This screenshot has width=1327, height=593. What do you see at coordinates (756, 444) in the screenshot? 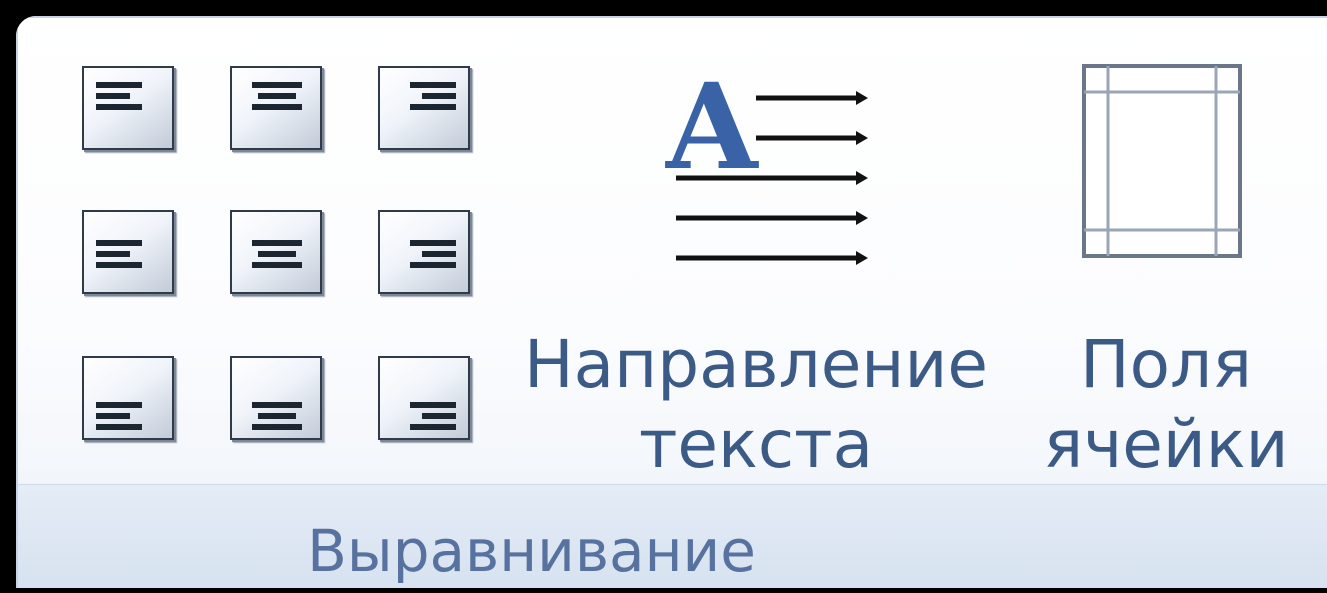
I see `text-direction-label-line2: текста` at bounding box center [756, 444].